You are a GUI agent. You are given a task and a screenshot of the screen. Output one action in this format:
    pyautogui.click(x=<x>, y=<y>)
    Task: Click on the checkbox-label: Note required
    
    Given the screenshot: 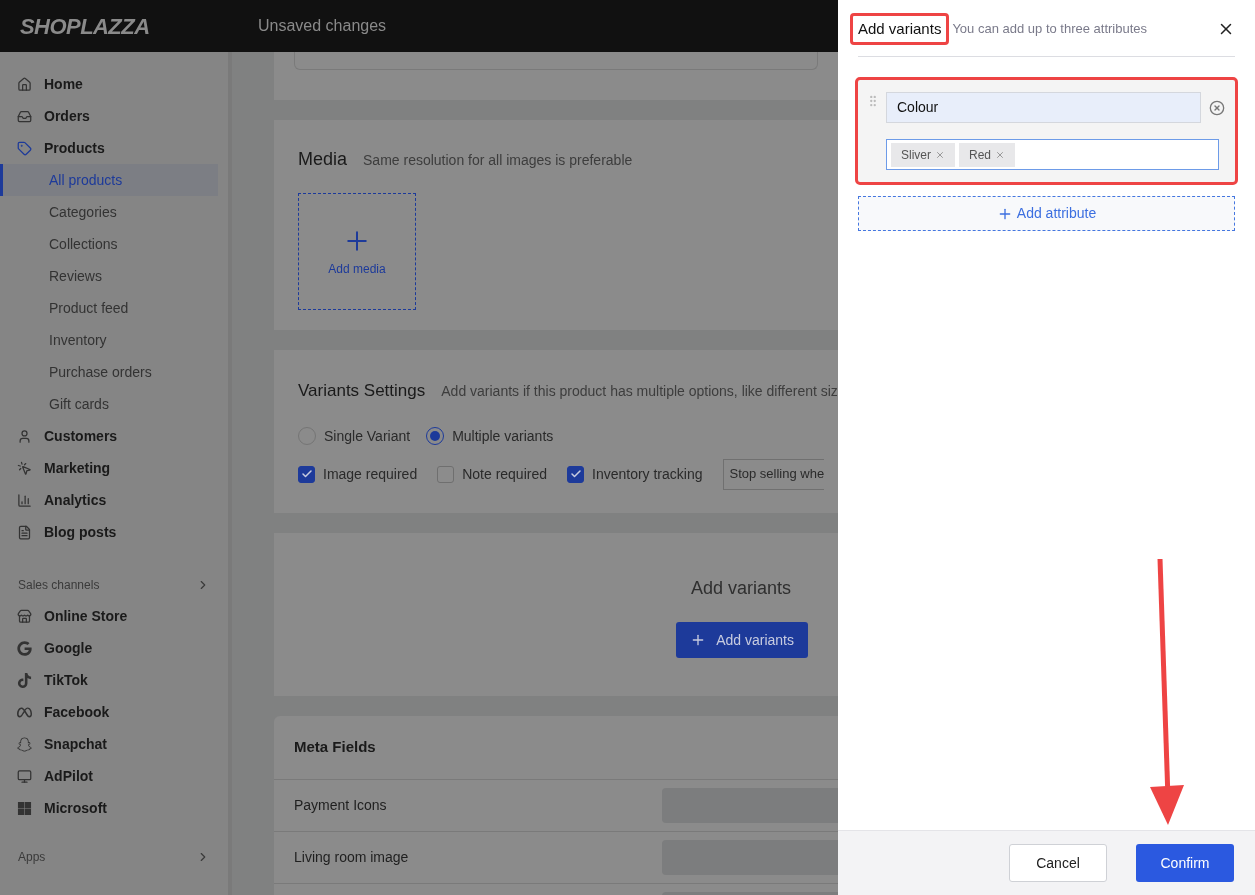 What is the action you would take?
    pyautogui.click(x=504, y=474)
    